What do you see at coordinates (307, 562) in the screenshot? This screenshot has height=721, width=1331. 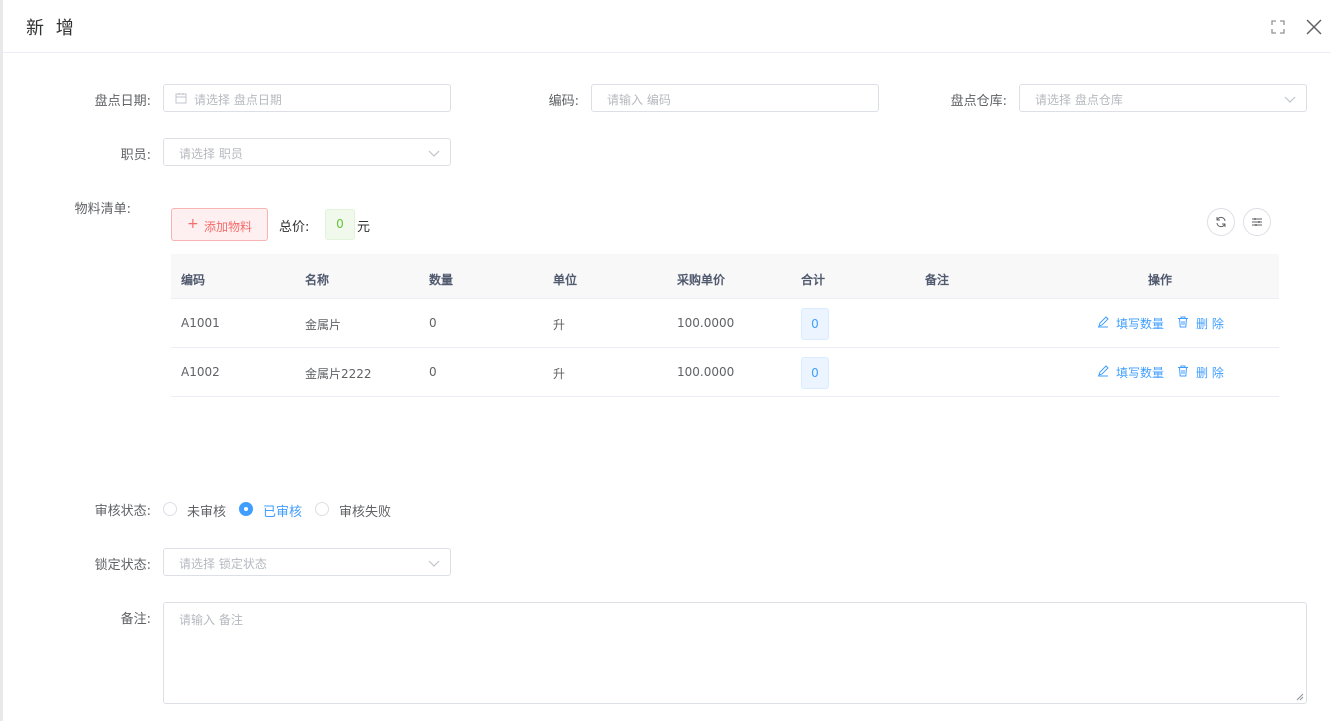 I see `lock-select: 请选择 锁定状态` at bounding box center [307, 562].